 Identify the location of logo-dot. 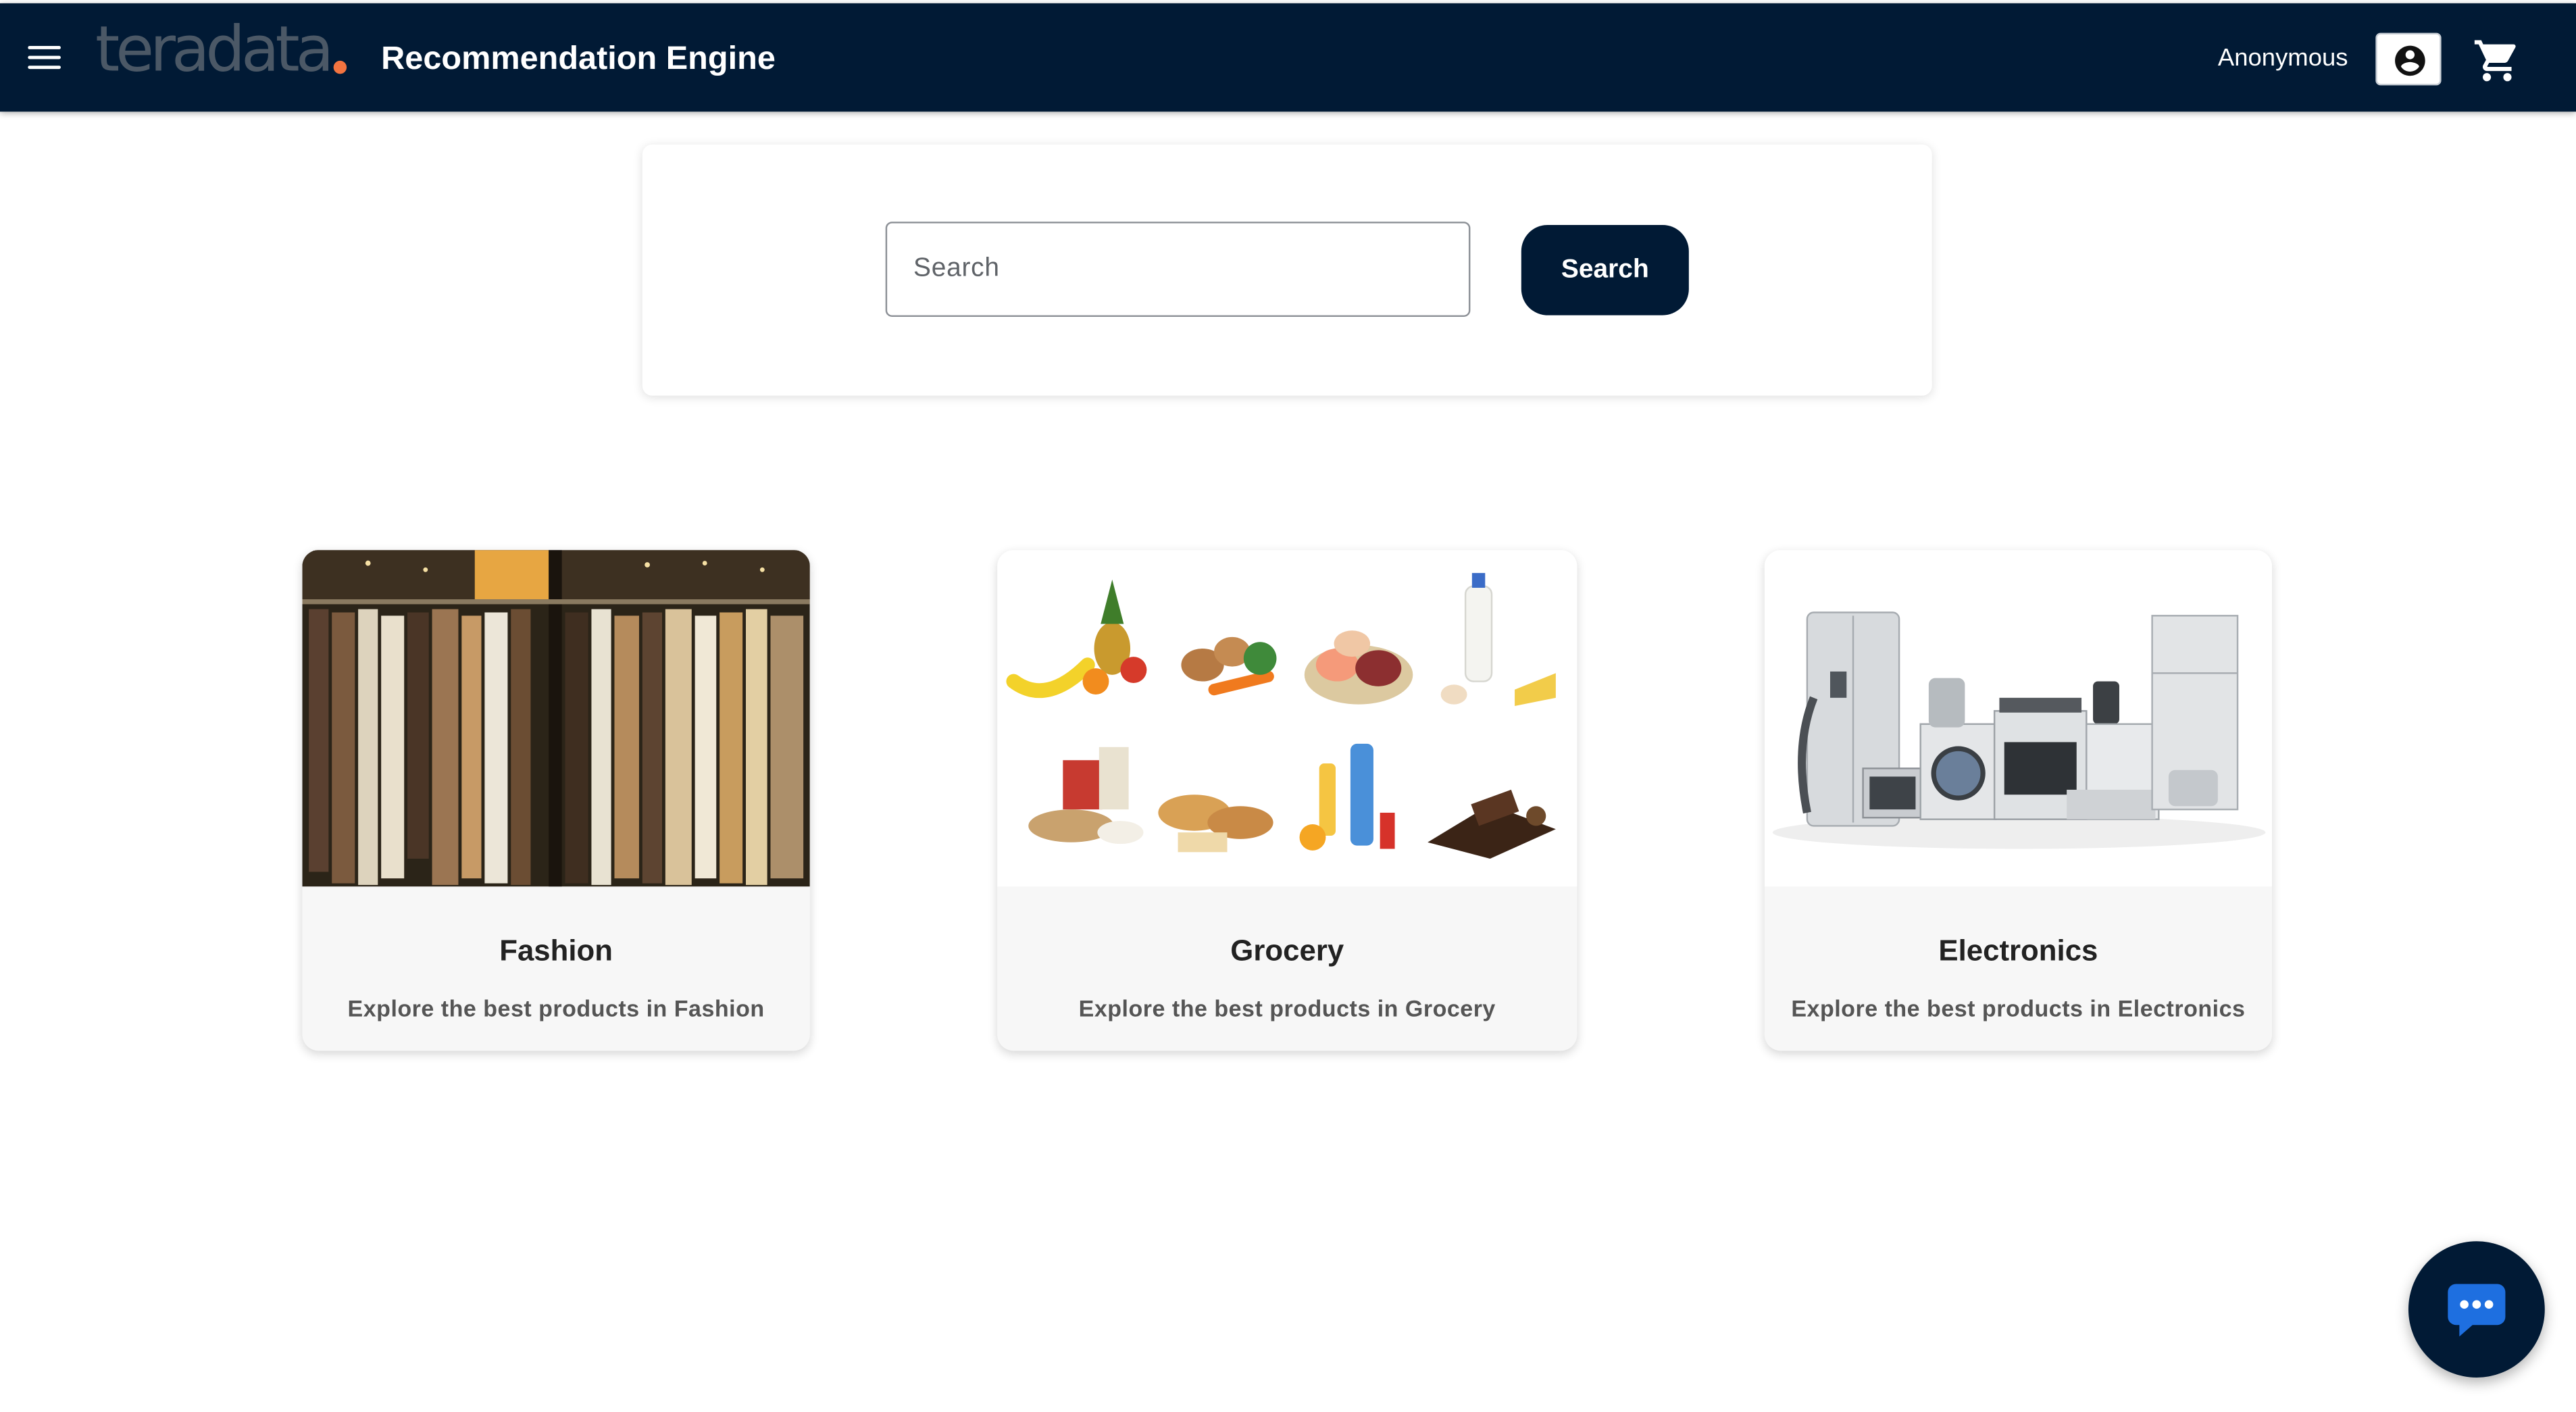
(340, 67).